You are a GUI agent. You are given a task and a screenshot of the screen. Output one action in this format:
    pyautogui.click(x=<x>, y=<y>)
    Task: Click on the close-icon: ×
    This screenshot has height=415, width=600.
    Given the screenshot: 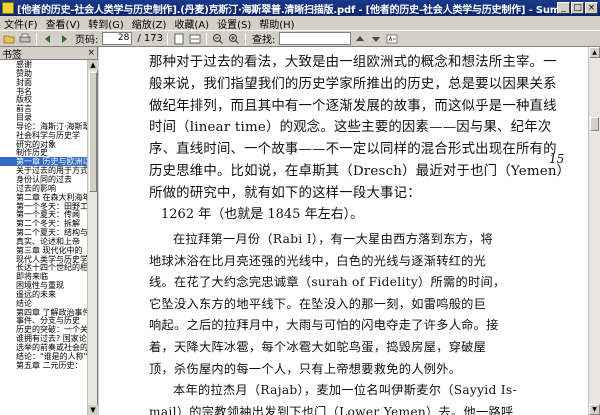 What is the action you would take?
    pyautogui.click(x=91, y=53)
    